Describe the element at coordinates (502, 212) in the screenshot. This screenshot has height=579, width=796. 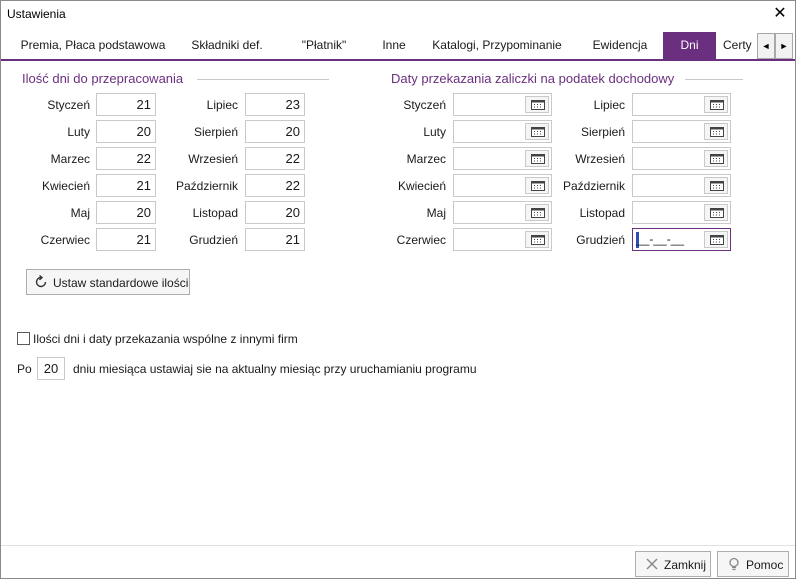
I see `tax-date-input-maj` at that location.